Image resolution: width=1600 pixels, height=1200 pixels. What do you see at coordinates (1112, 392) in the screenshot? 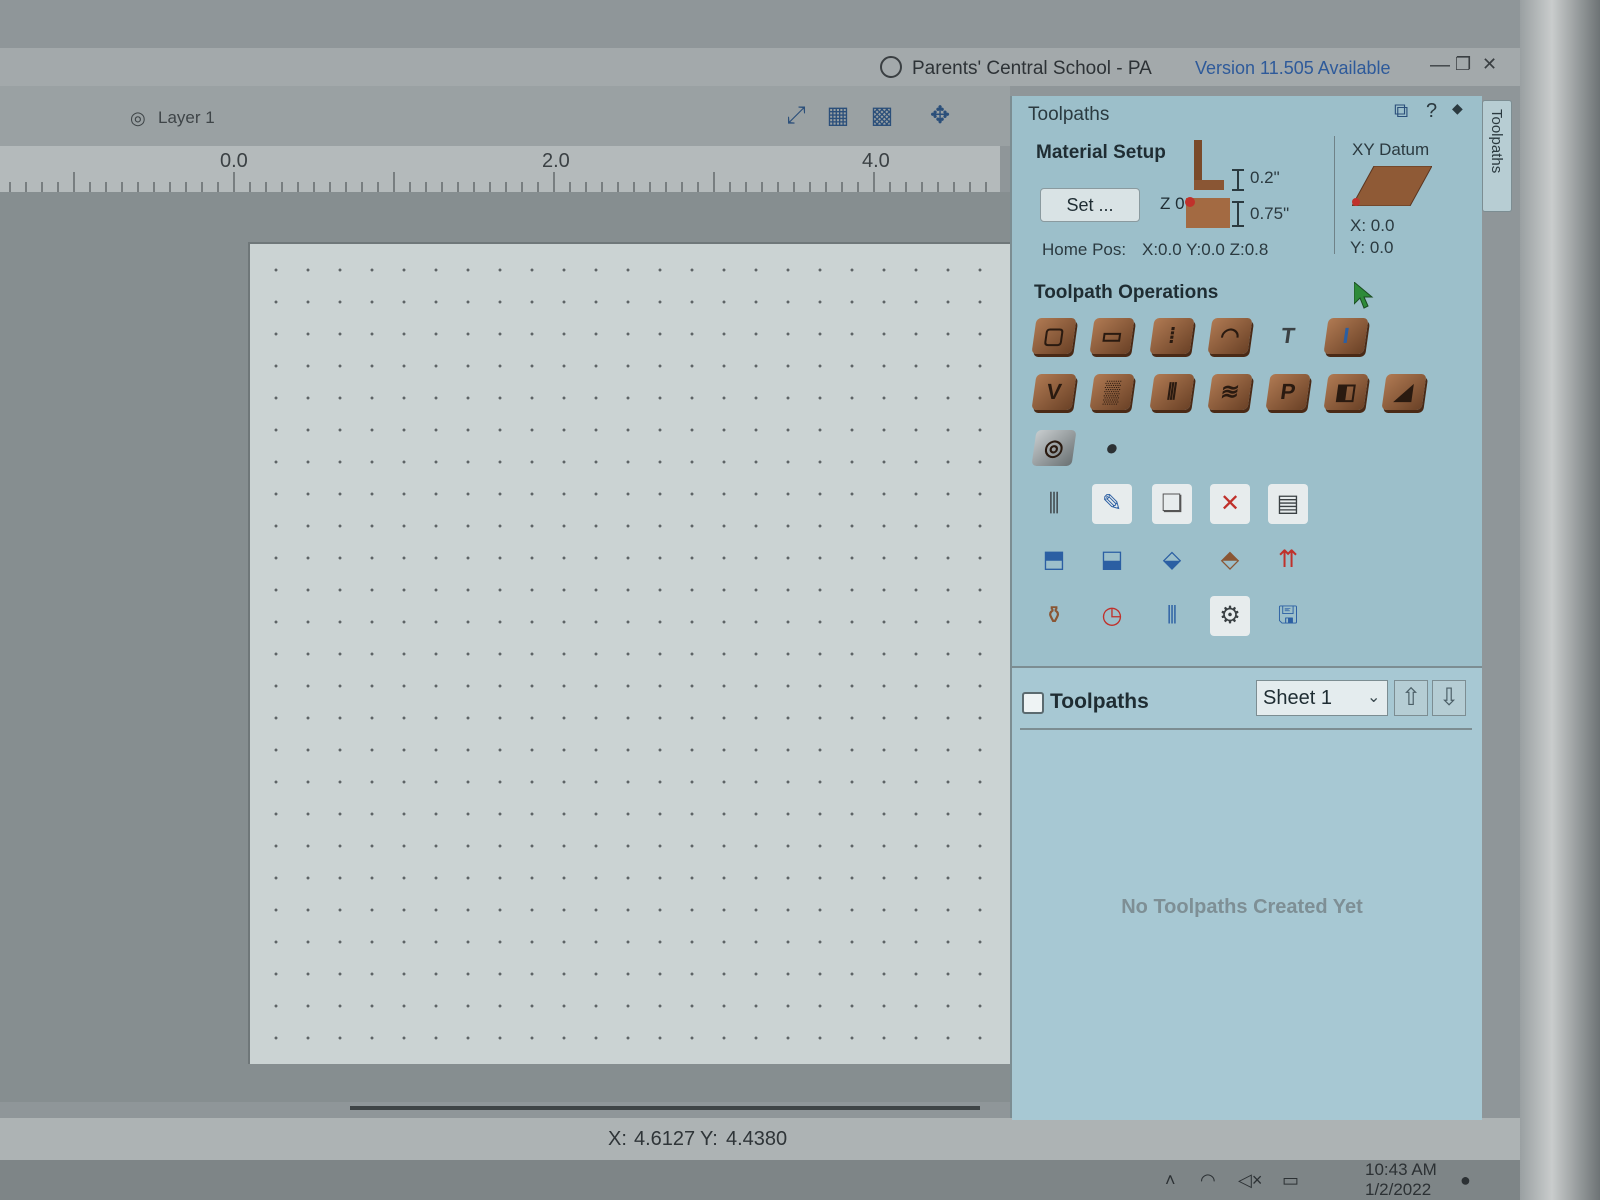
I see `3d-roughing-icon: ▒` at bounding box center [1112, 392].